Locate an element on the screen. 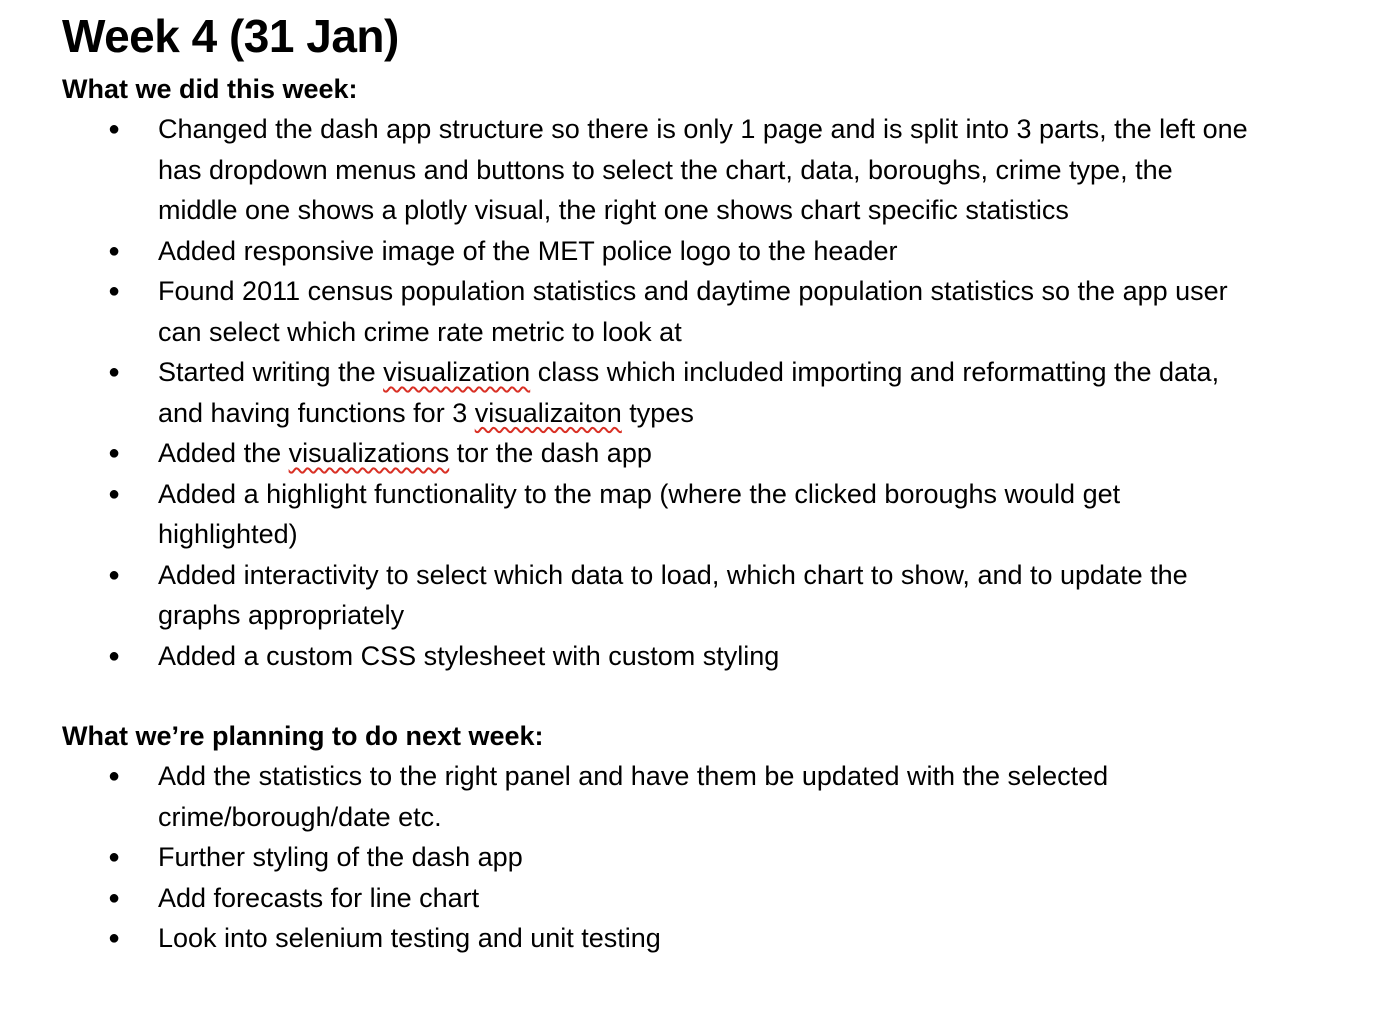 Image resolution: width=1374 pixels, height=1014 pixels. section-heading-done: What we did this week: is located at coordinates (210, 89).